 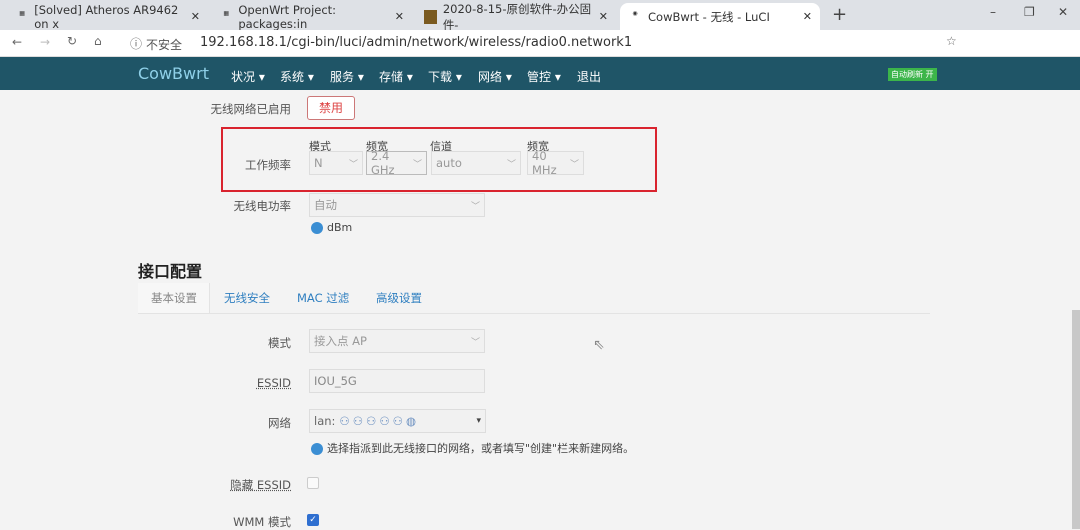 I want to click on luci-icon: ◉, so click(x=635, y=13).